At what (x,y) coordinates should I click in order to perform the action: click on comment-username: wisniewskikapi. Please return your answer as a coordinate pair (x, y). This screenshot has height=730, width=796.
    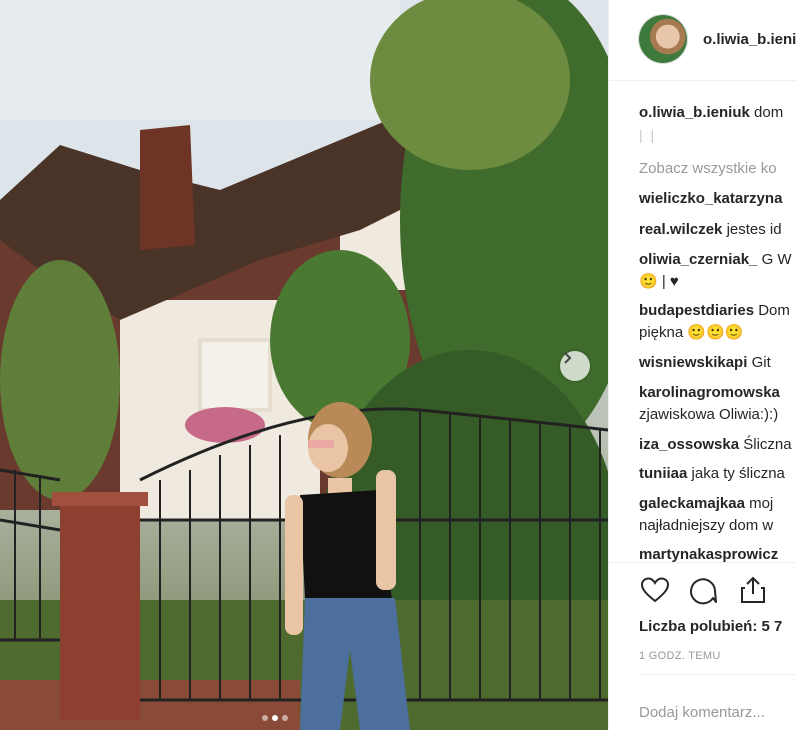
    Looking at the image, I should click on (693, 362).